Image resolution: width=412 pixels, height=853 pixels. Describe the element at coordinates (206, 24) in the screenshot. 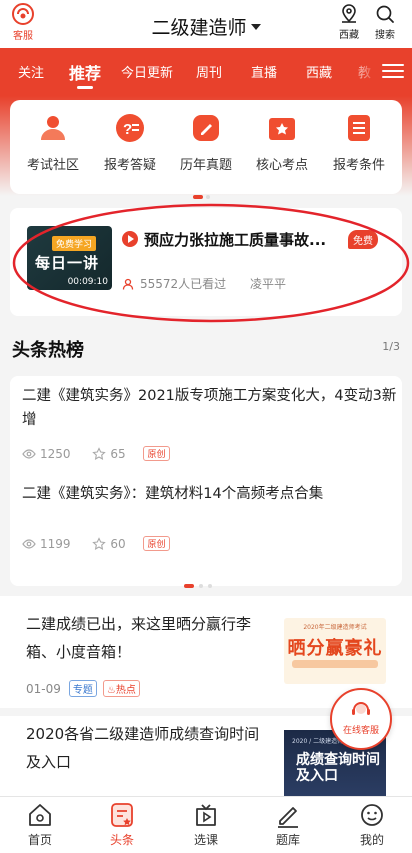

I see `app-header: 客服 二级建造师 西藏 搜索` at that location.